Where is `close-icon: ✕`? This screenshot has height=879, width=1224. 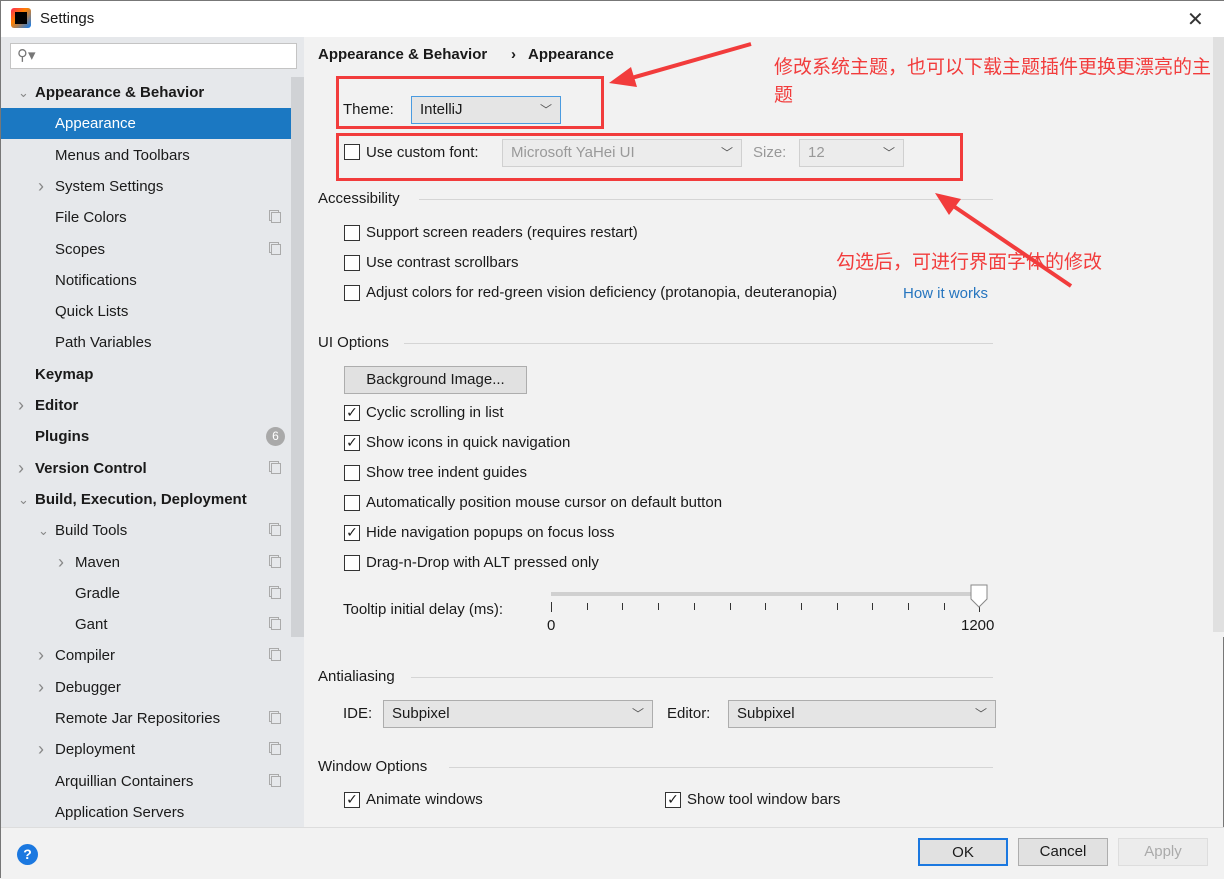 close-icon: ✕ is located at coordinates (1195, 19).